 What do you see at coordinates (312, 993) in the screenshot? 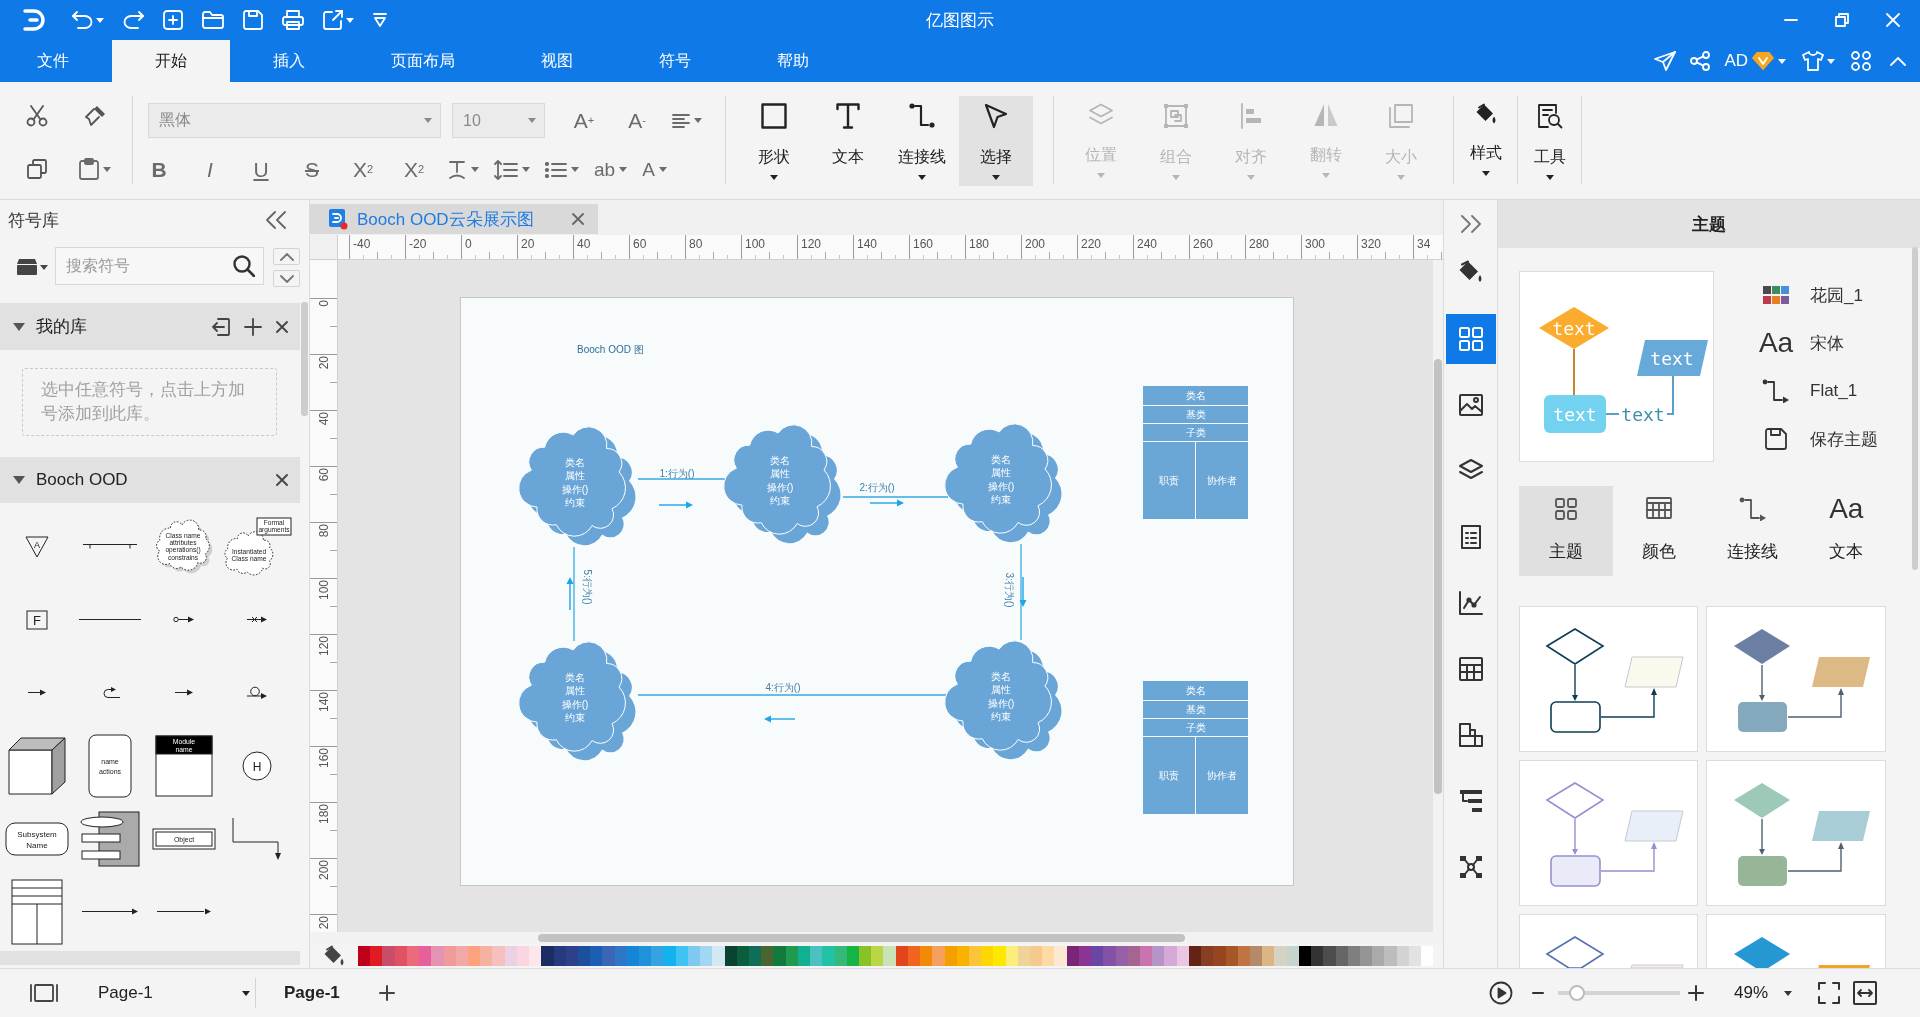
I see `page-tab: Page-1` at bounding box center [312, 993].